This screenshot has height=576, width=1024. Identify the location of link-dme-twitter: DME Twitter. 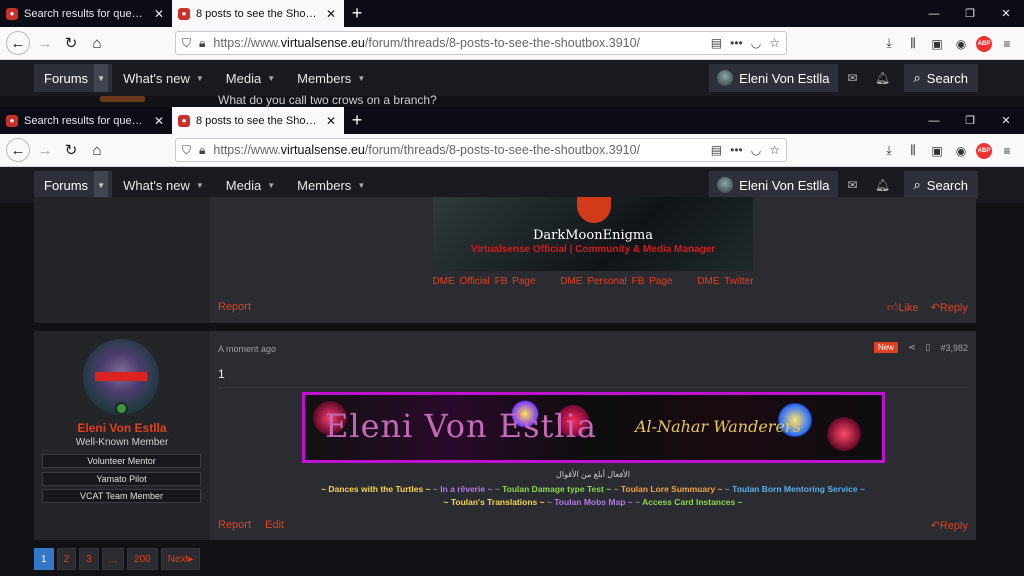
(725, 281).